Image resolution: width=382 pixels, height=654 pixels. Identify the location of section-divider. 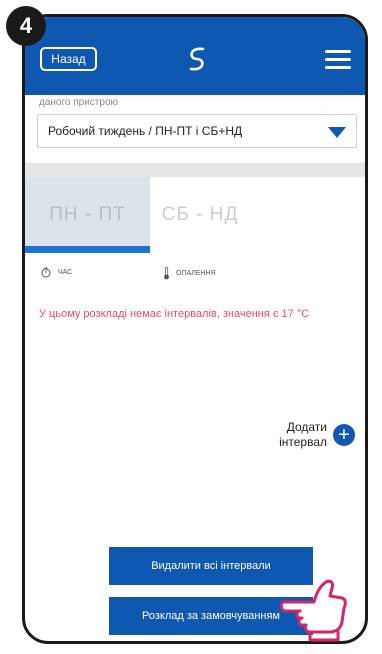
(195, 170).